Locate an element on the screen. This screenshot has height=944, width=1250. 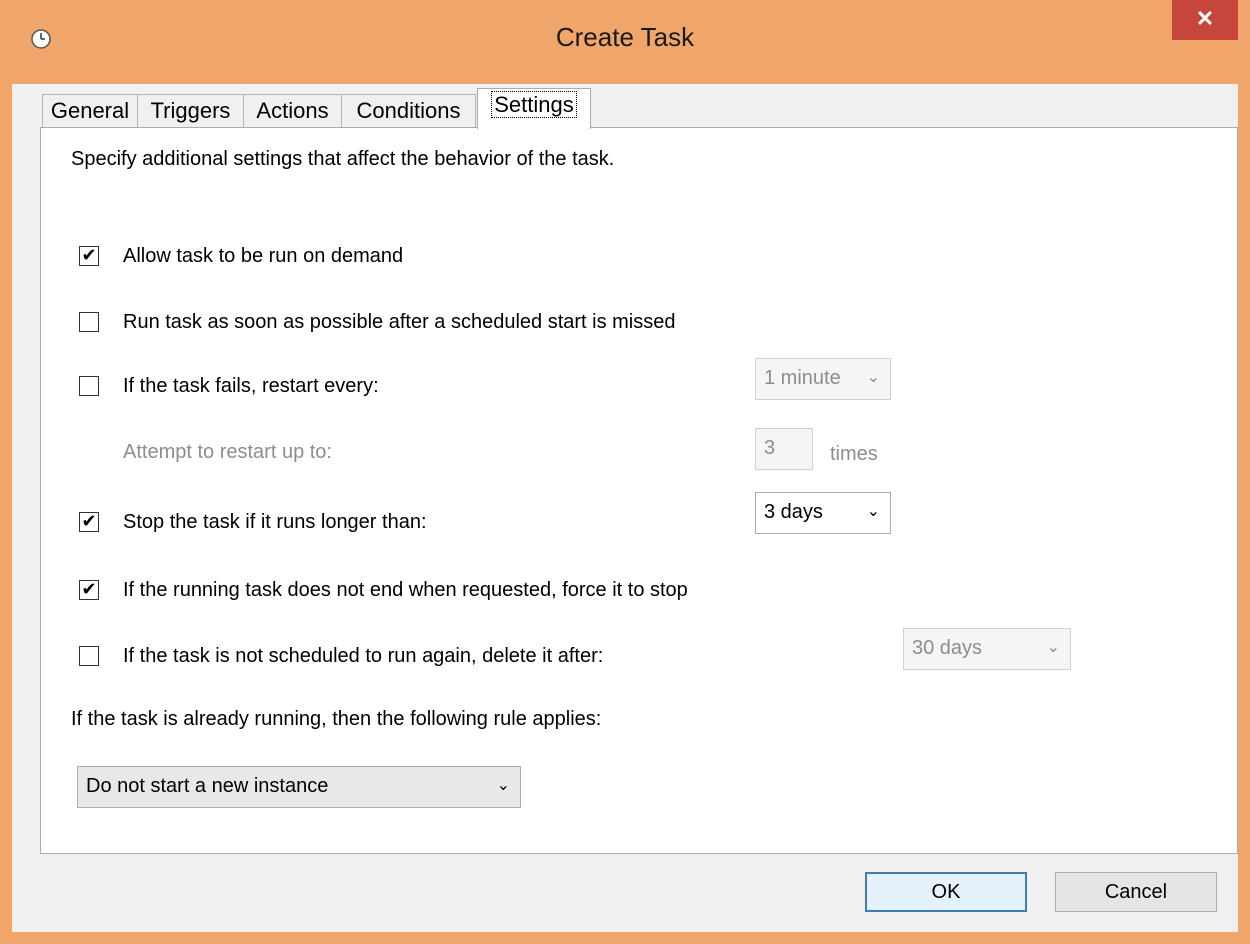
ok-label: OK is located at coordinates (946, 892).